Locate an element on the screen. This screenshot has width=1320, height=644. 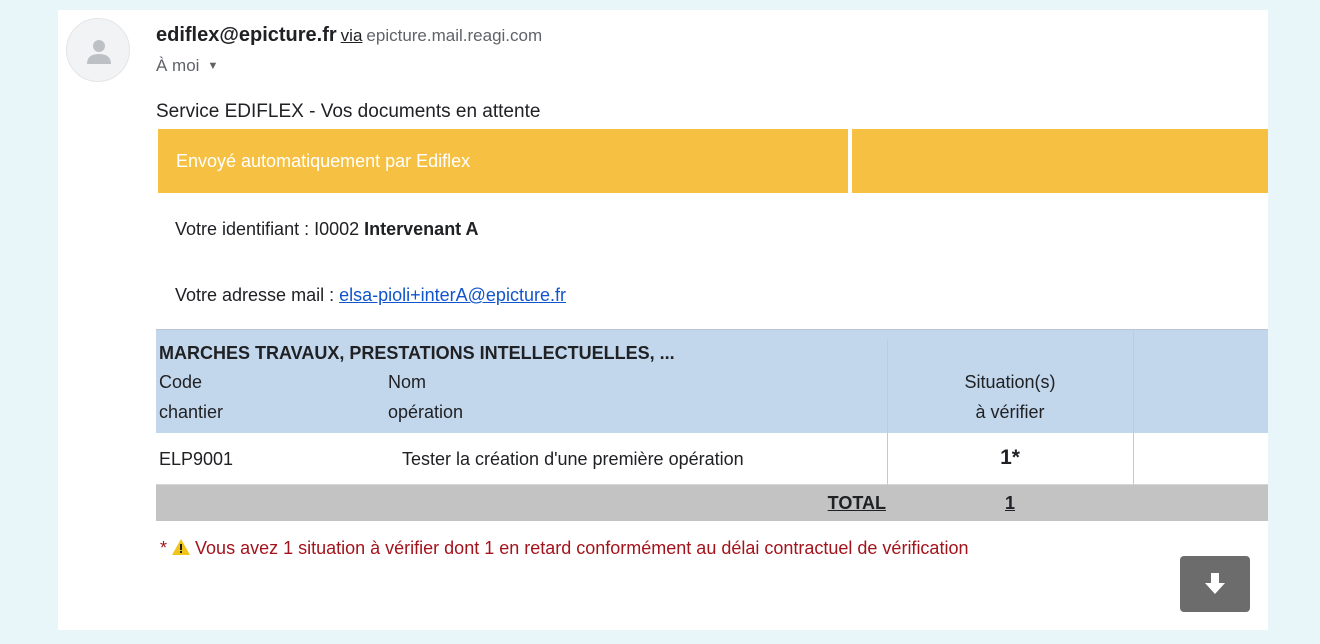
caret-down-icon: ▼ is located at coordinates (213, 66).